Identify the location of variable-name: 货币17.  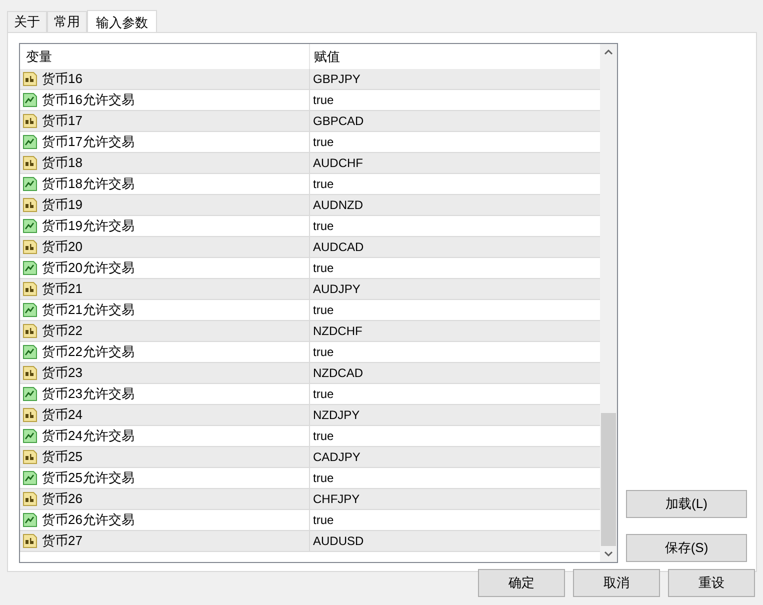
(62, 121).